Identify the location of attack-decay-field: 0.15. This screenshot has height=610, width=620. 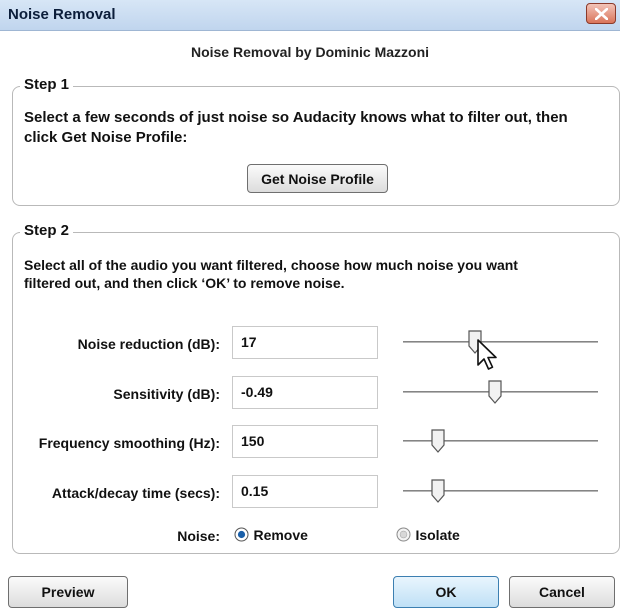
(305, 491).